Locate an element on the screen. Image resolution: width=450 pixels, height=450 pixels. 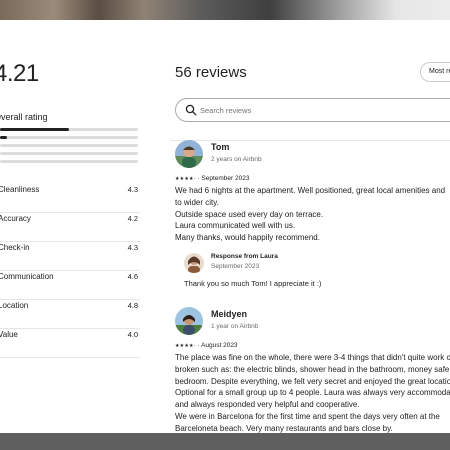
response-date: September 2023 is located at coordinates (235, 266).